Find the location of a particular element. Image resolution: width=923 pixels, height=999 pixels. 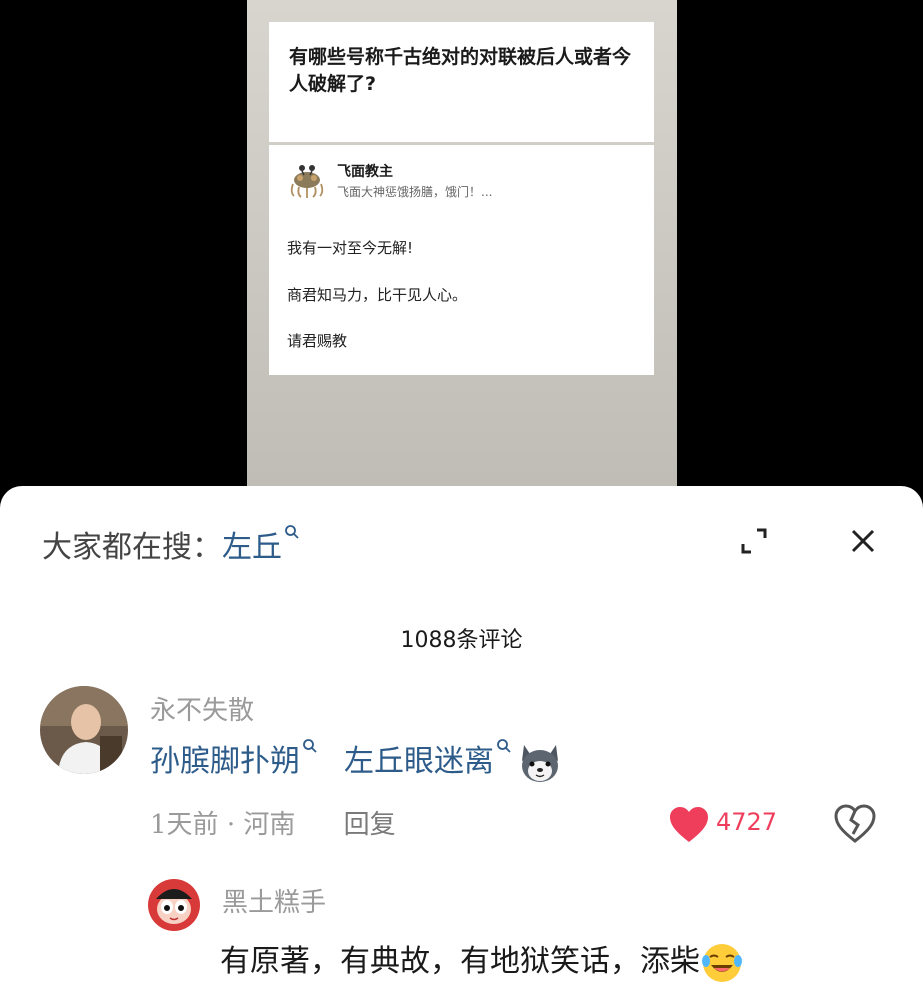

question-card: 有哪些号称千古绝对的对联被后人或者今人破解了? is located at coordinates (461, 82).